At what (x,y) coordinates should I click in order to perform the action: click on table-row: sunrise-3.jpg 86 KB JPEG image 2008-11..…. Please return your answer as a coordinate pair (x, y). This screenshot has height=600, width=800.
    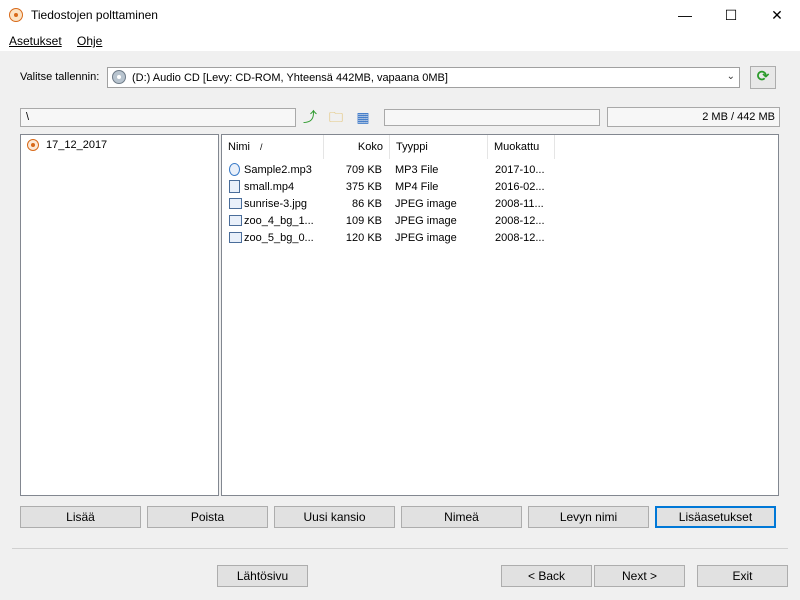
    Looking at the image, I should click on (396, 204).